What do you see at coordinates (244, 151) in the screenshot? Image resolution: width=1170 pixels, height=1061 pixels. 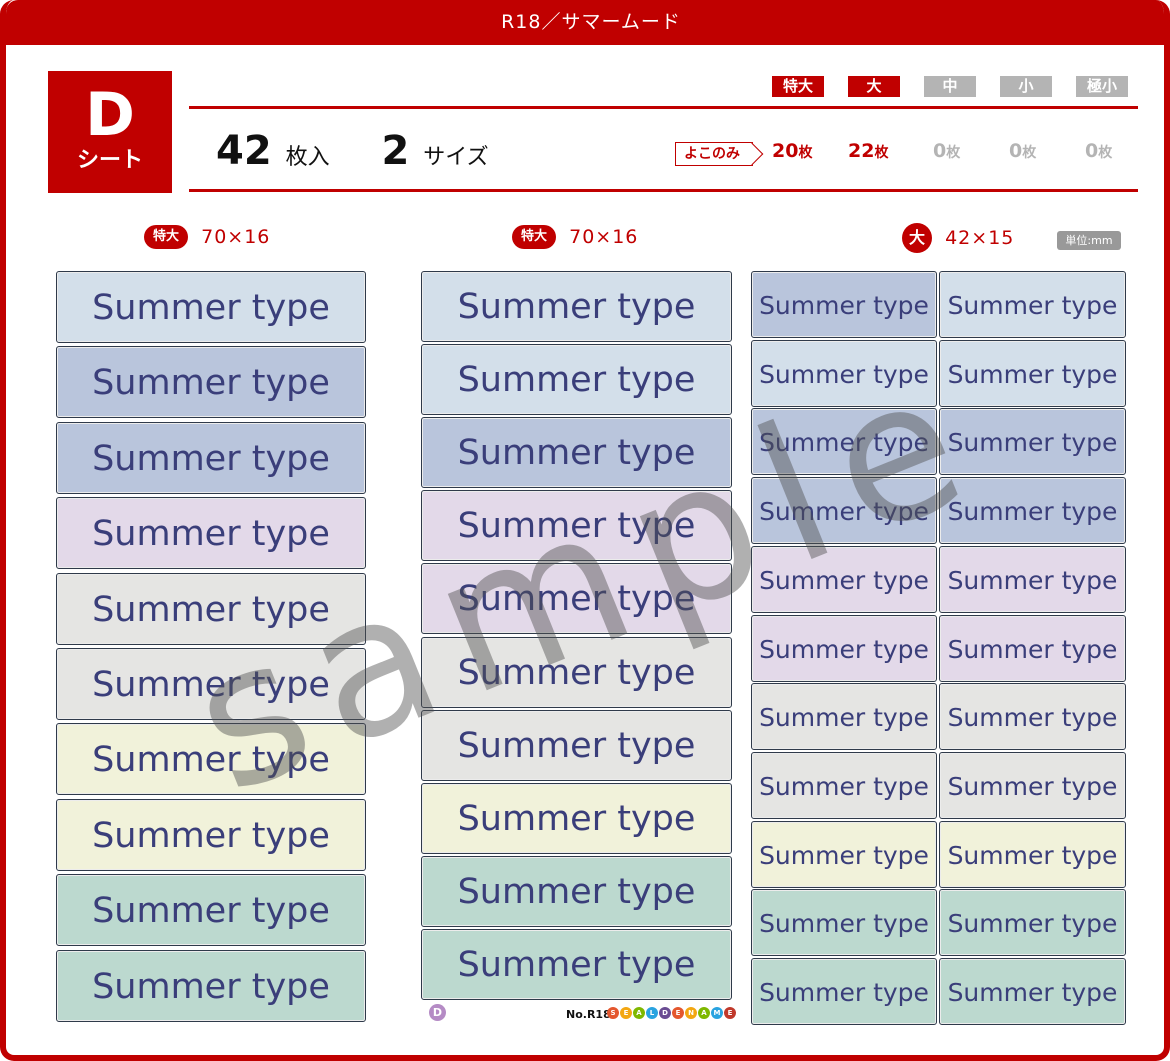 I see `sheet-count-number: 42` at bounding box center [244, 151].